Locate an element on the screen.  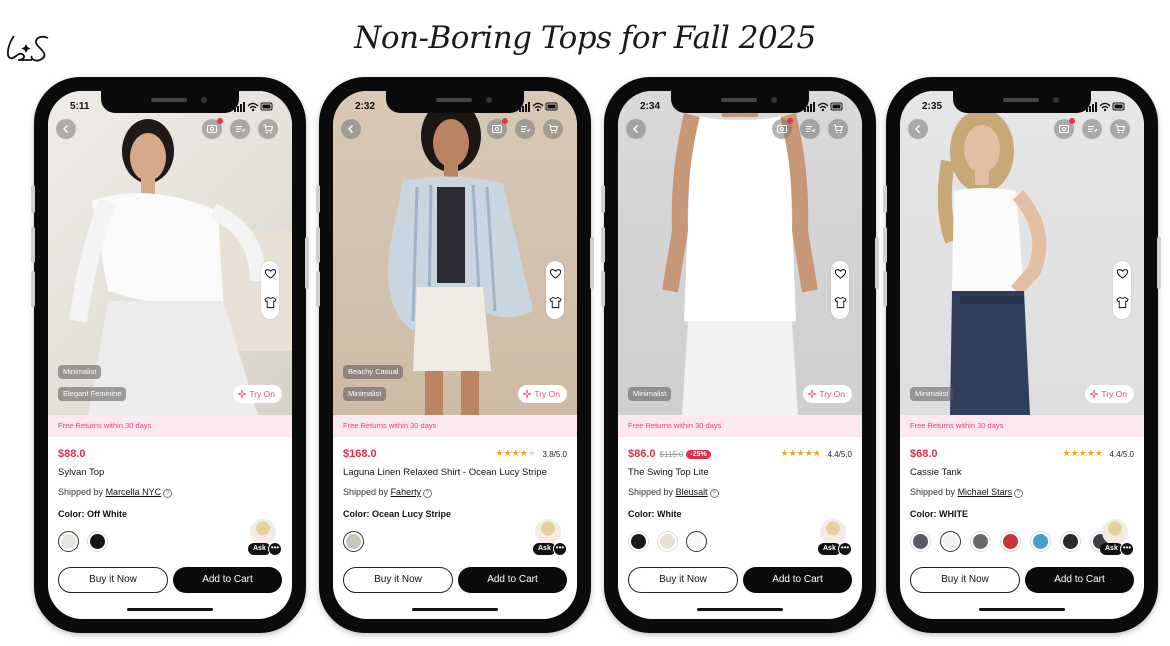
product-name: The Swing Top Lite is located at coordinates (668, 472).